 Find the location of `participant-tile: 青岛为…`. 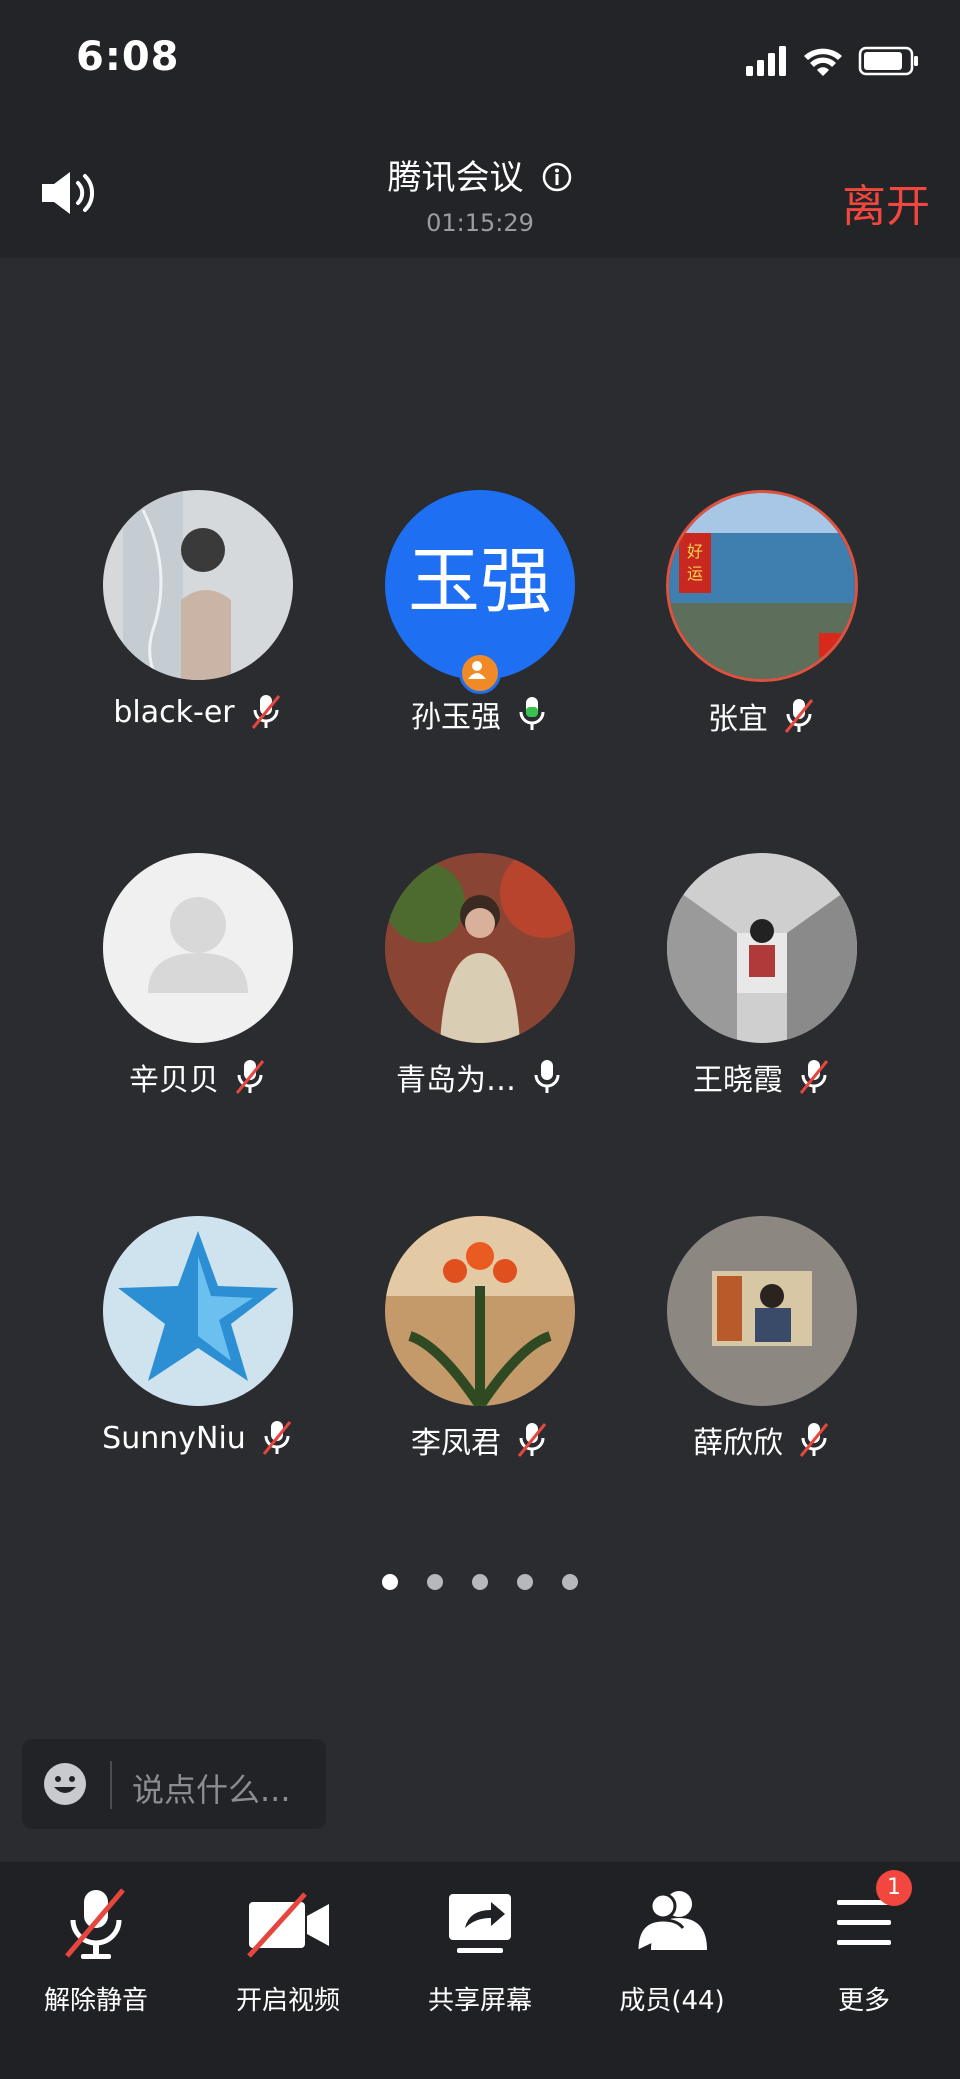

participant-tile: 青岛为… is located at coordinates (480, 983).